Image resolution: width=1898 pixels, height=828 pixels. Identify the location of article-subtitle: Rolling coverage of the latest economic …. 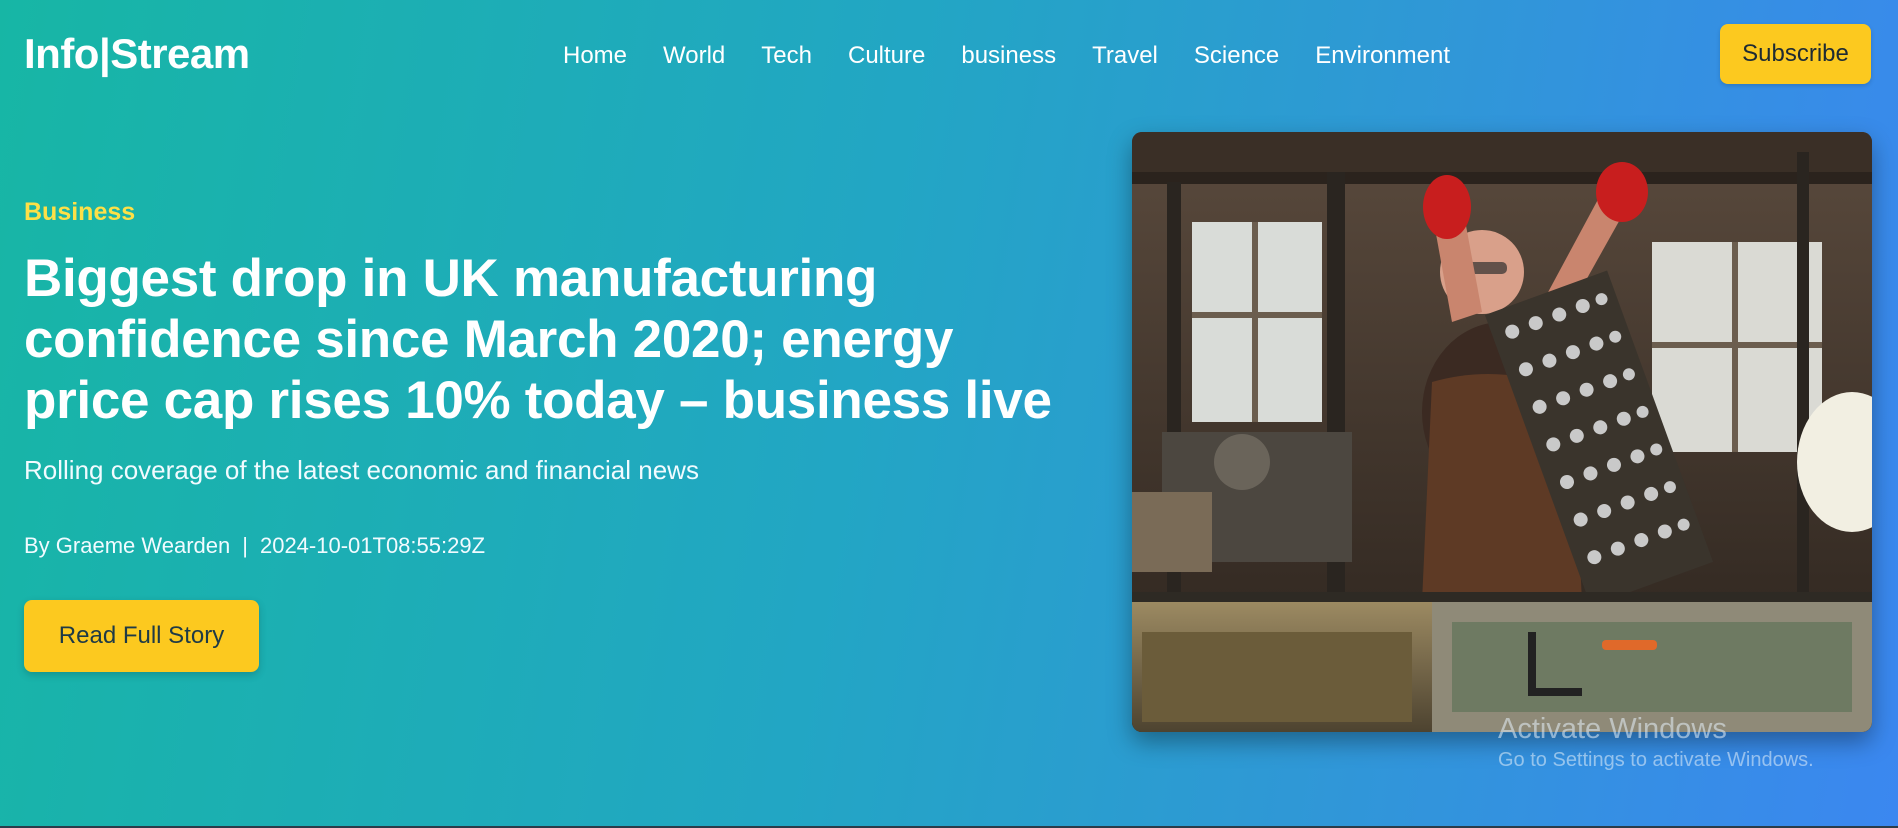
(361, 470).